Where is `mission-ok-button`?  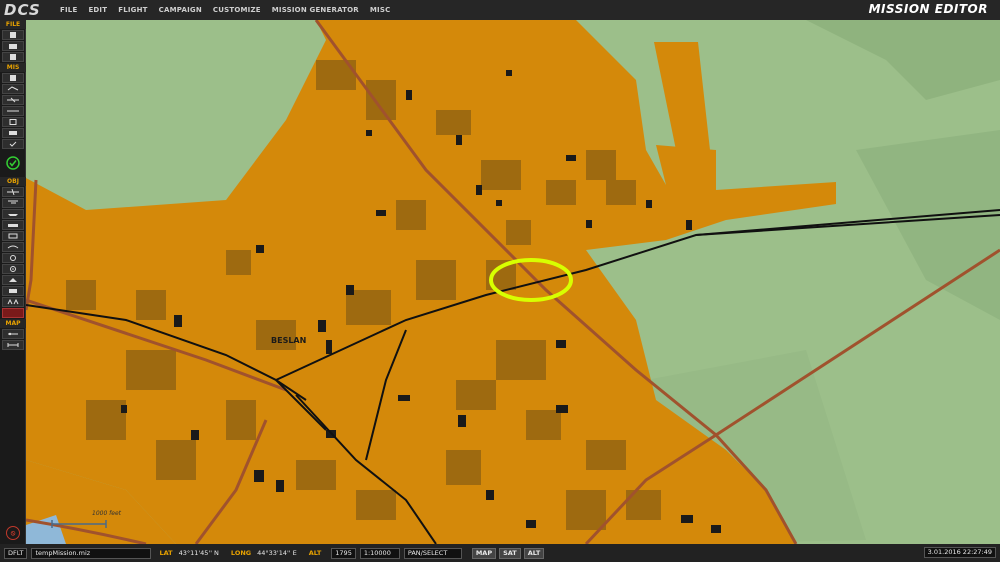
mission-ok-button is located at coordinates (13, 163).